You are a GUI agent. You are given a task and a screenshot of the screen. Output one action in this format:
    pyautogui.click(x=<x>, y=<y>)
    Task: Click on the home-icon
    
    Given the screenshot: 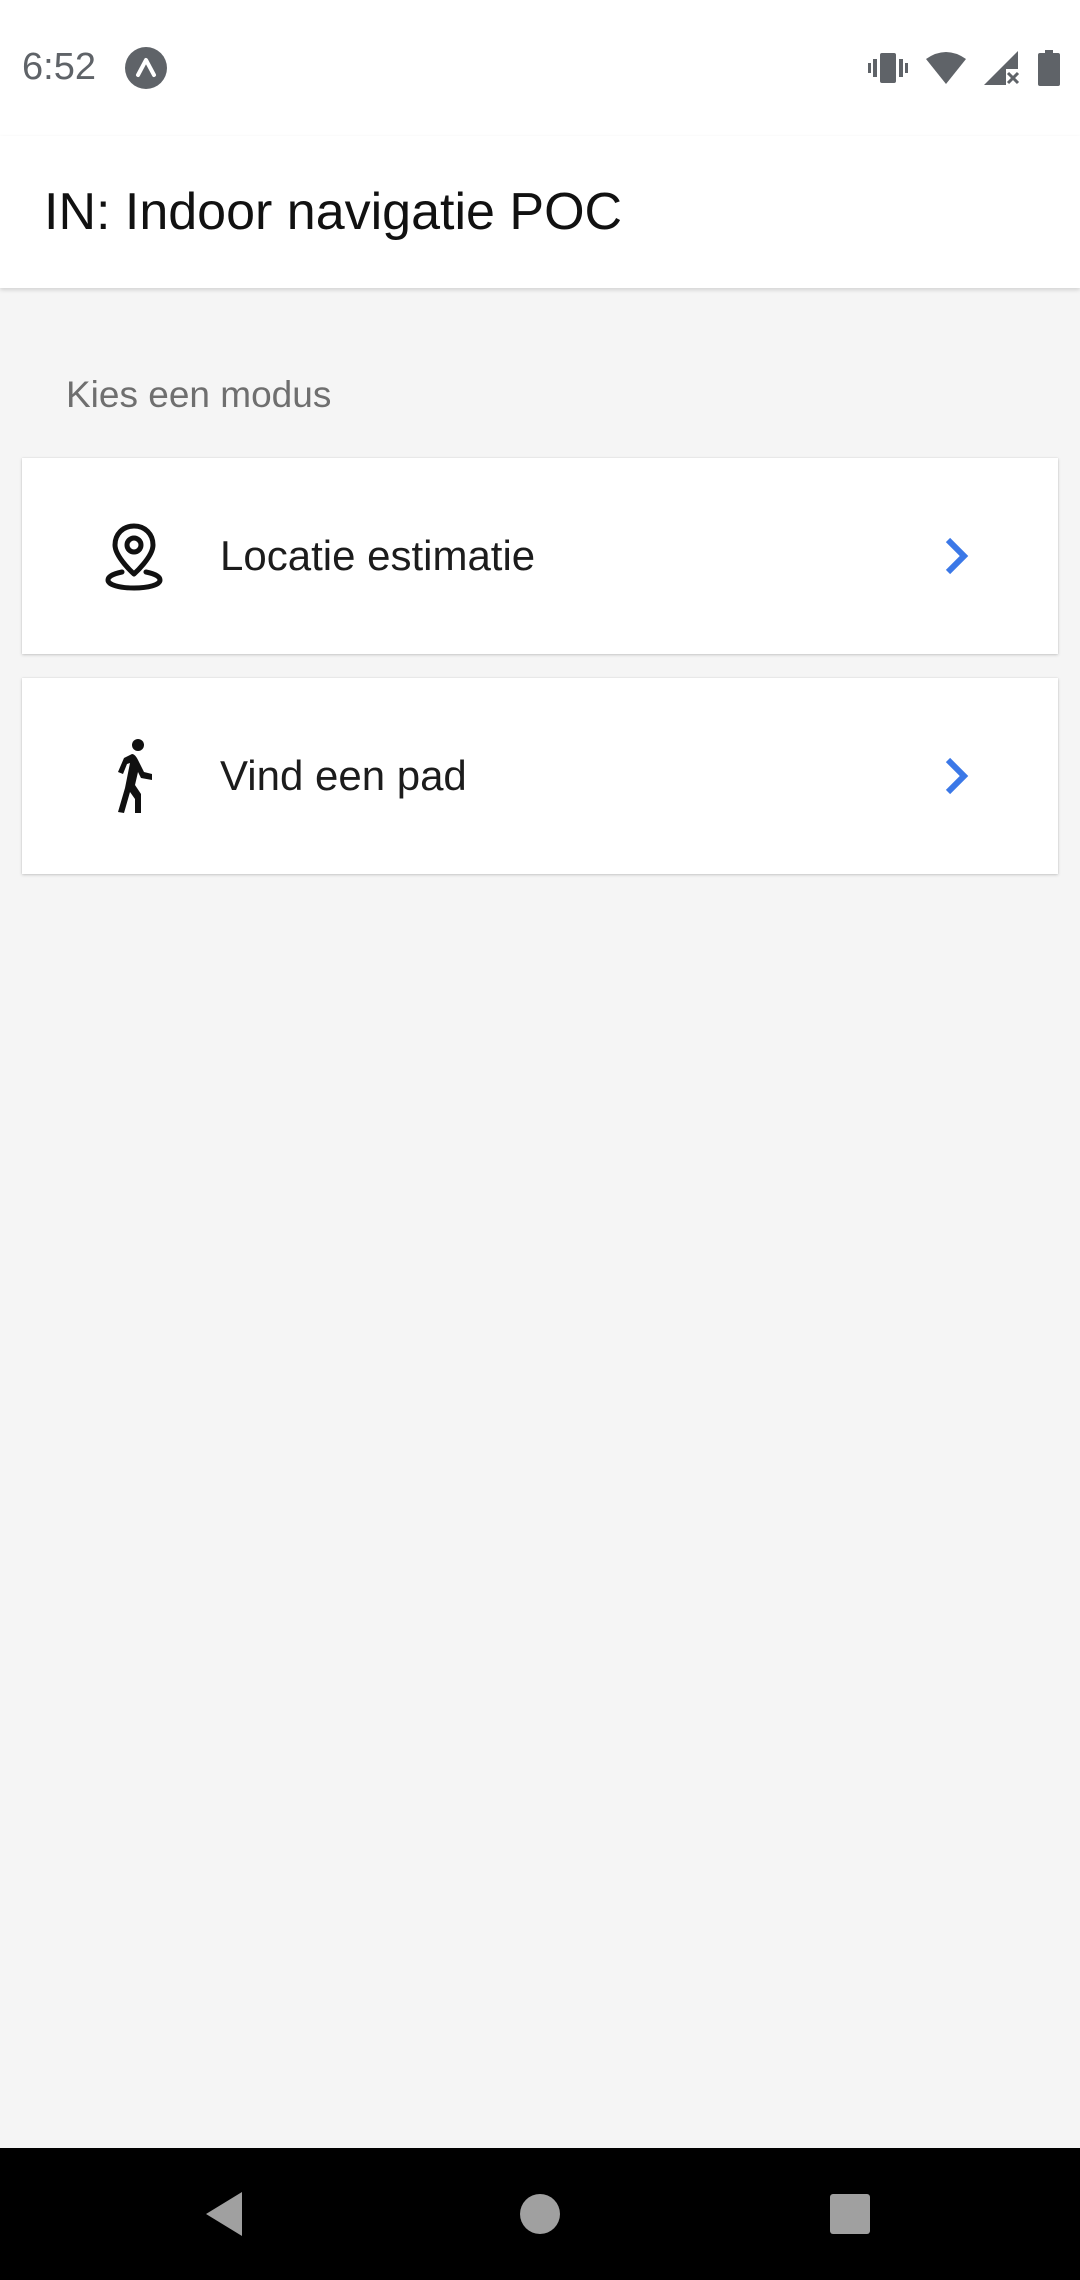 What is the action you would take?
    pyautogui.click(x=540, y=2214)
    